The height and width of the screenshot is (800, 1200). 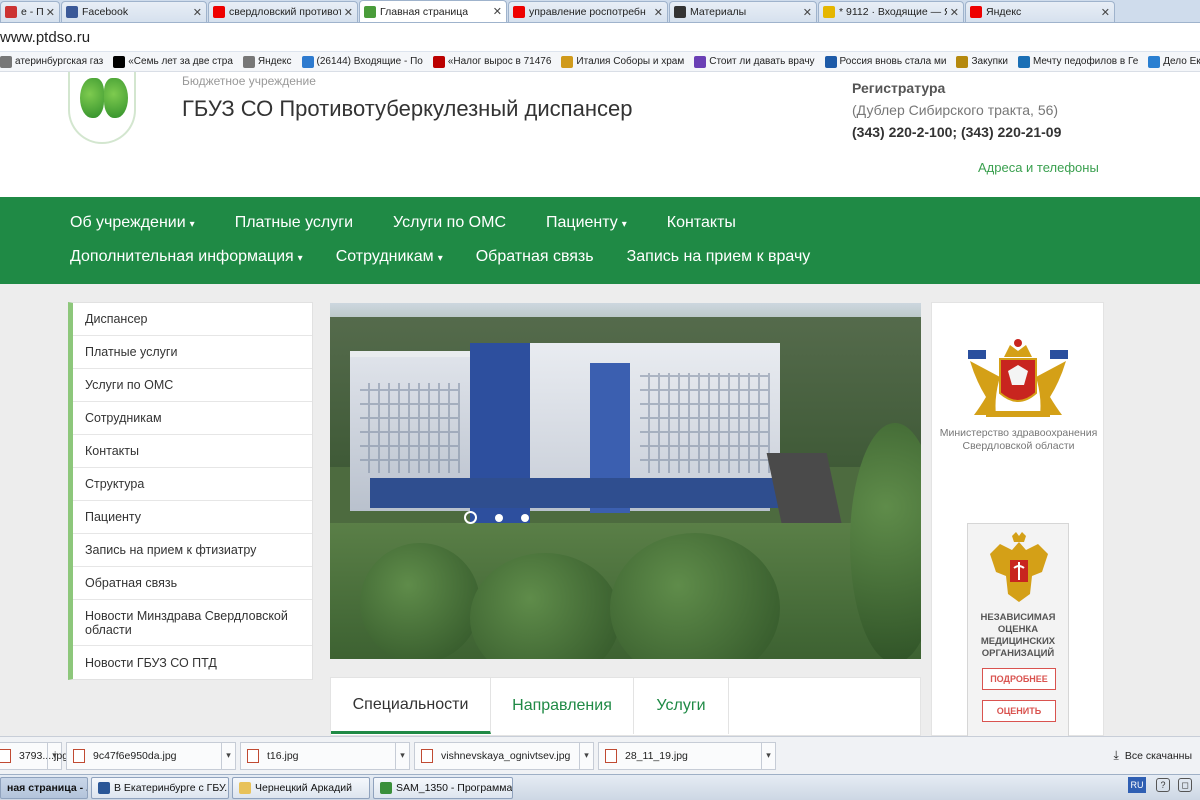 What do you see at coordinates (267, 61) in the screenshot?
I see `bookmark-item: Яндекс` at bounding box center [267, 61].